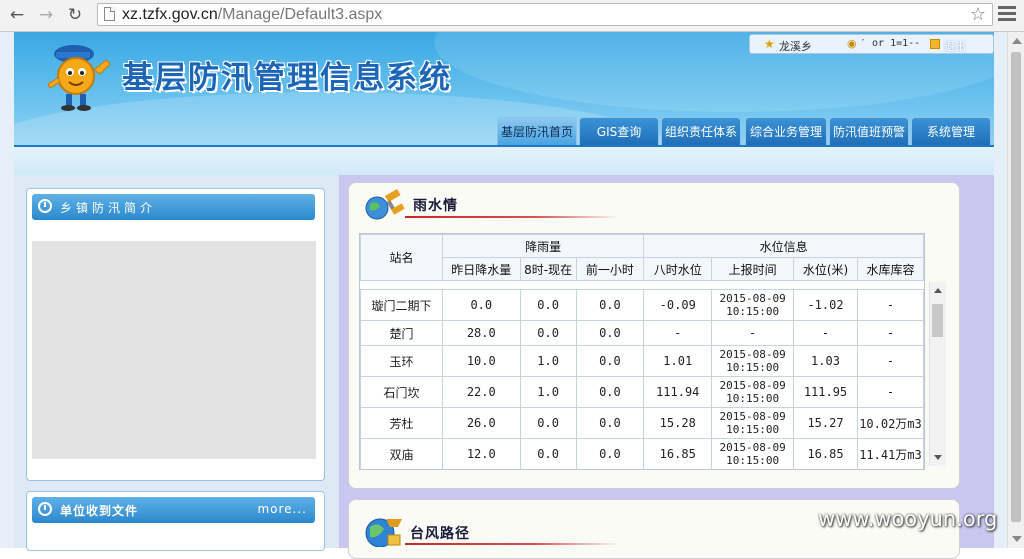 This screenshot has height=559, width=1024. I want to click on forward-arrow-icon: →, so click(46, 15).